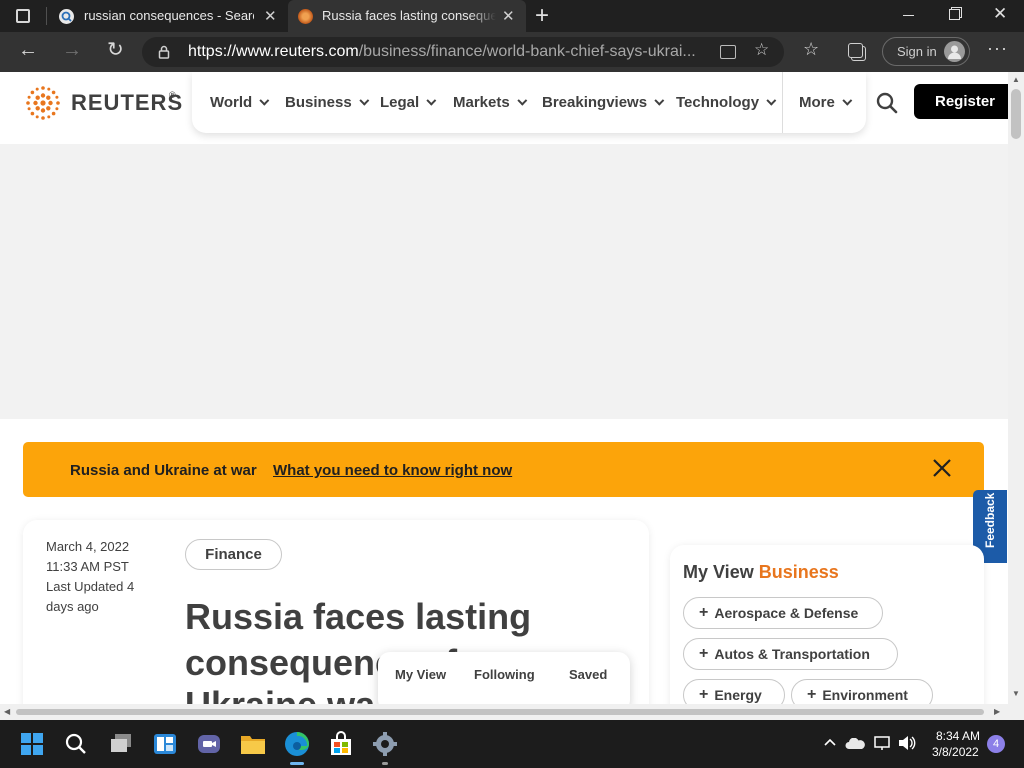 Image resolution: width=1024 pixels, height=768 pixels. What do you see at coordinates (955, 752) in the screenshot?
I see `clock-date: 3/8/2022` at bounding box center [955, 752].